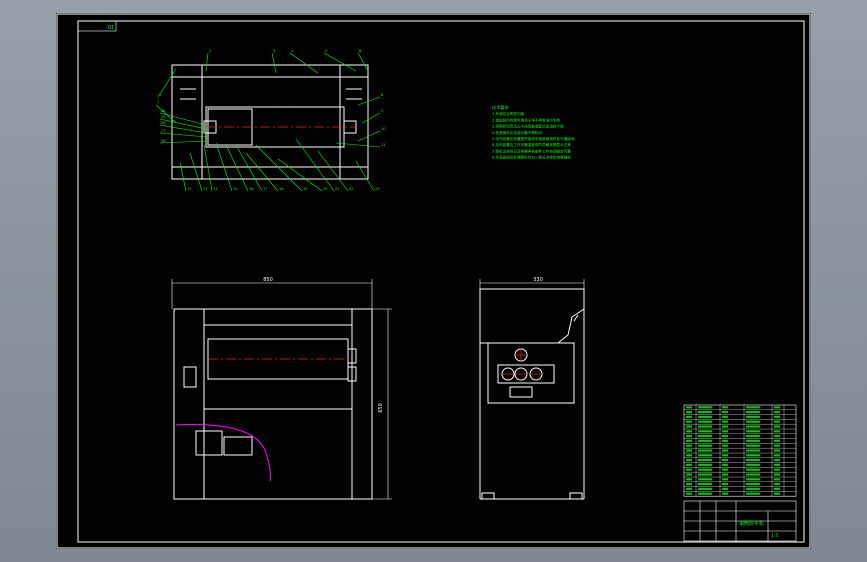  I want to click on tech-note-line: 4.各紧固件应连接可靠不得松动, so click(517, 132).